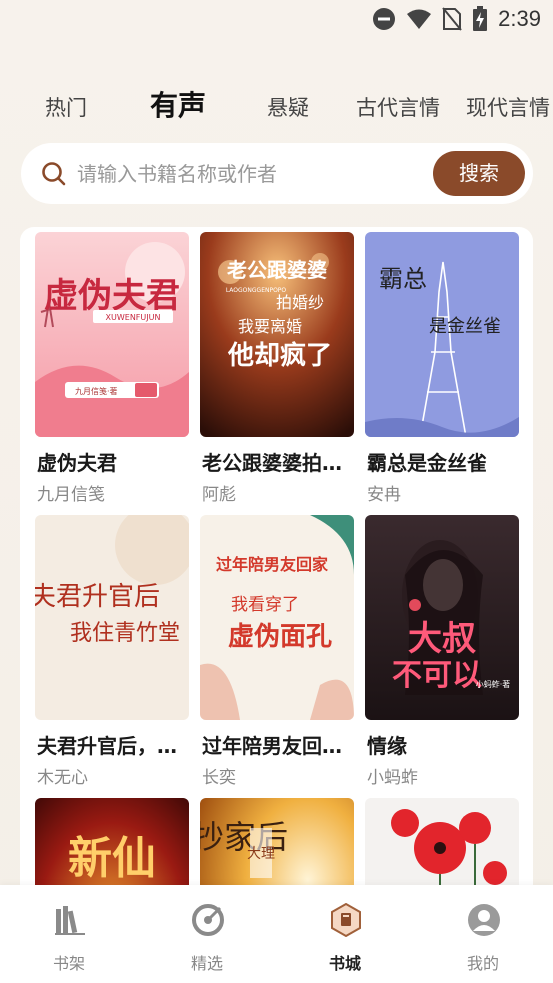 This screenshot has width=553, height=983. What do you see at coordinates (125, 633) in the screenshot?
I see `cover-title-text: 我住青竹堂` at bounding box center [125, 633].